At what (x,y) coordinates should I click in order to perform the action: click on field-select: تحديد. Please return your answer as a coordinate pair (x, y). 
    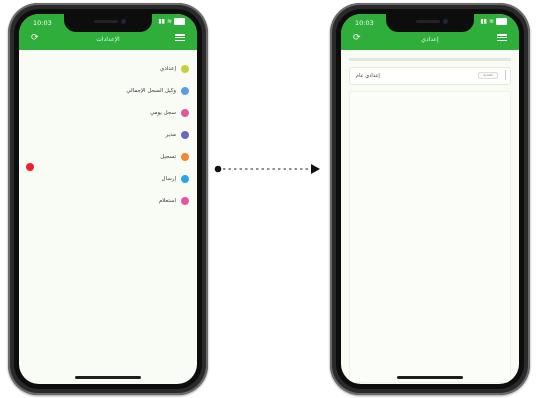
    Looking at the image, I should click on (487, 75).